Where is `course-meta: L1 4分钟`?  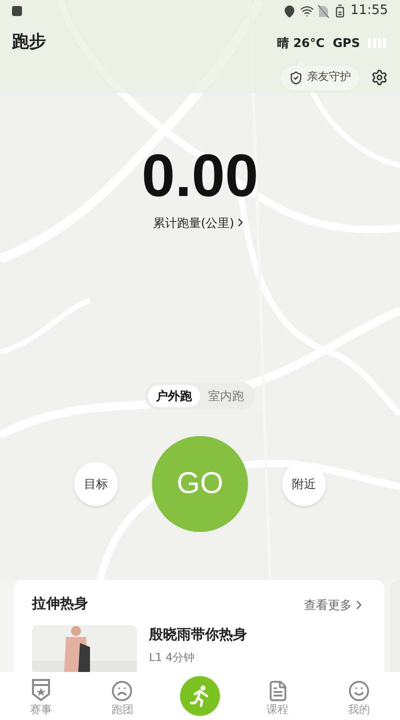
course-meta: L1 4分钟 is located at coordinates (172, 658).